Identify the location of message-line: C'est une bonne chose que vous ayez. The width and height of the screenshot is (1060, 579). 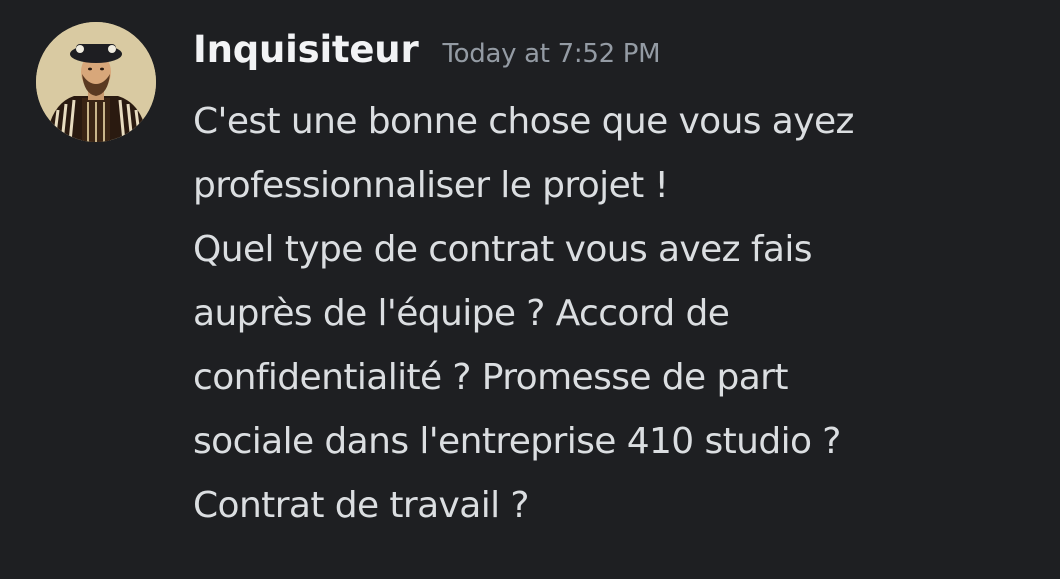
(523, 121).